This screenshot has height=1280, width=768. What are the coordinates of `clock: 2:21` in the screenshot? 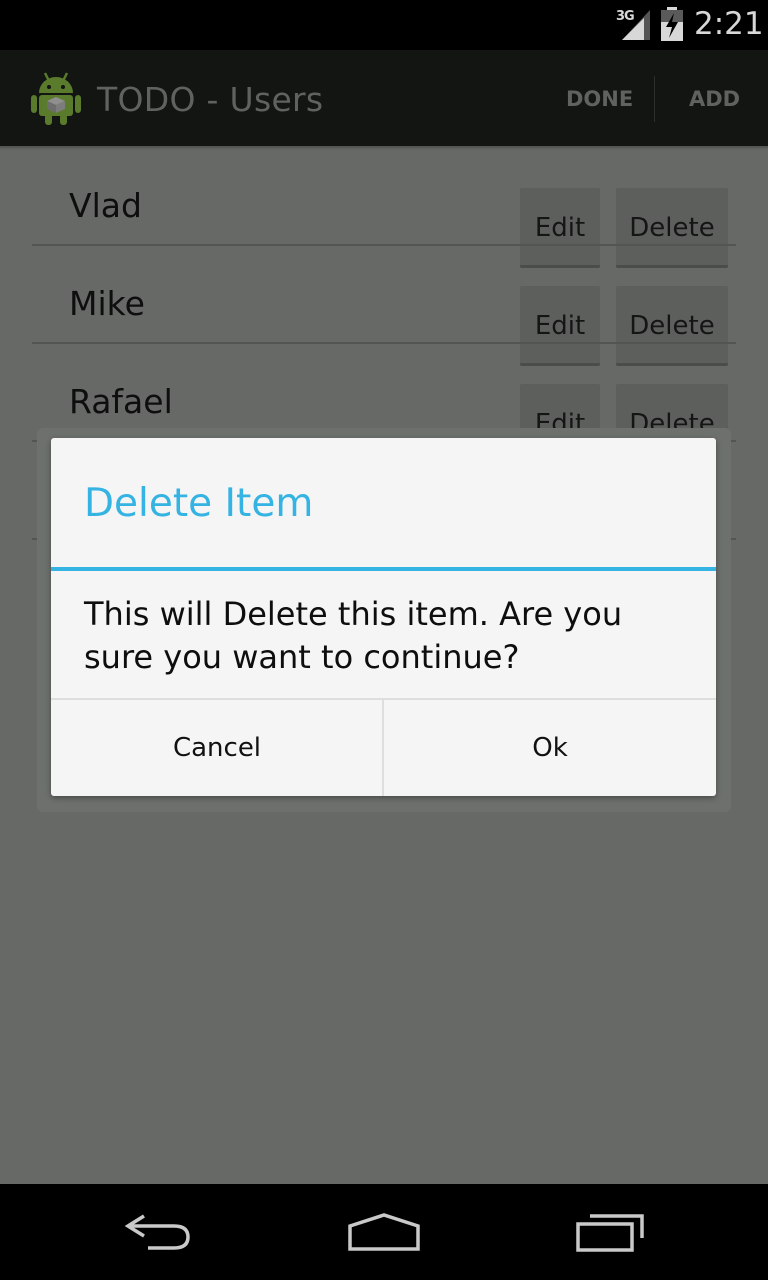 It's located at (729, 24).